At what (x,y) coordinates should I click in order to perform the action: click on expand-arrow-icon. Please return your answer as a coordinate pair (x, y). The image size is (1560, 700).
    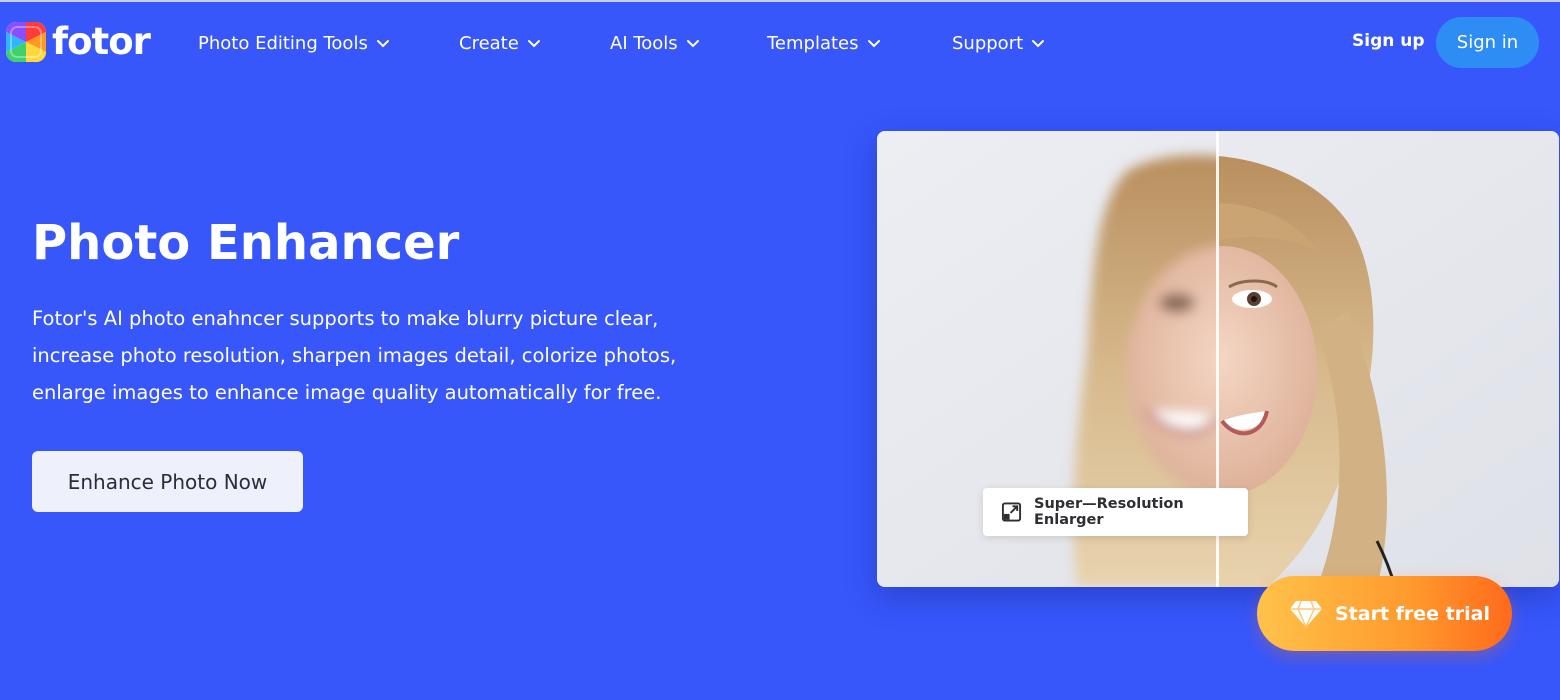
    Looking at the image, I should click on (1011, 512).